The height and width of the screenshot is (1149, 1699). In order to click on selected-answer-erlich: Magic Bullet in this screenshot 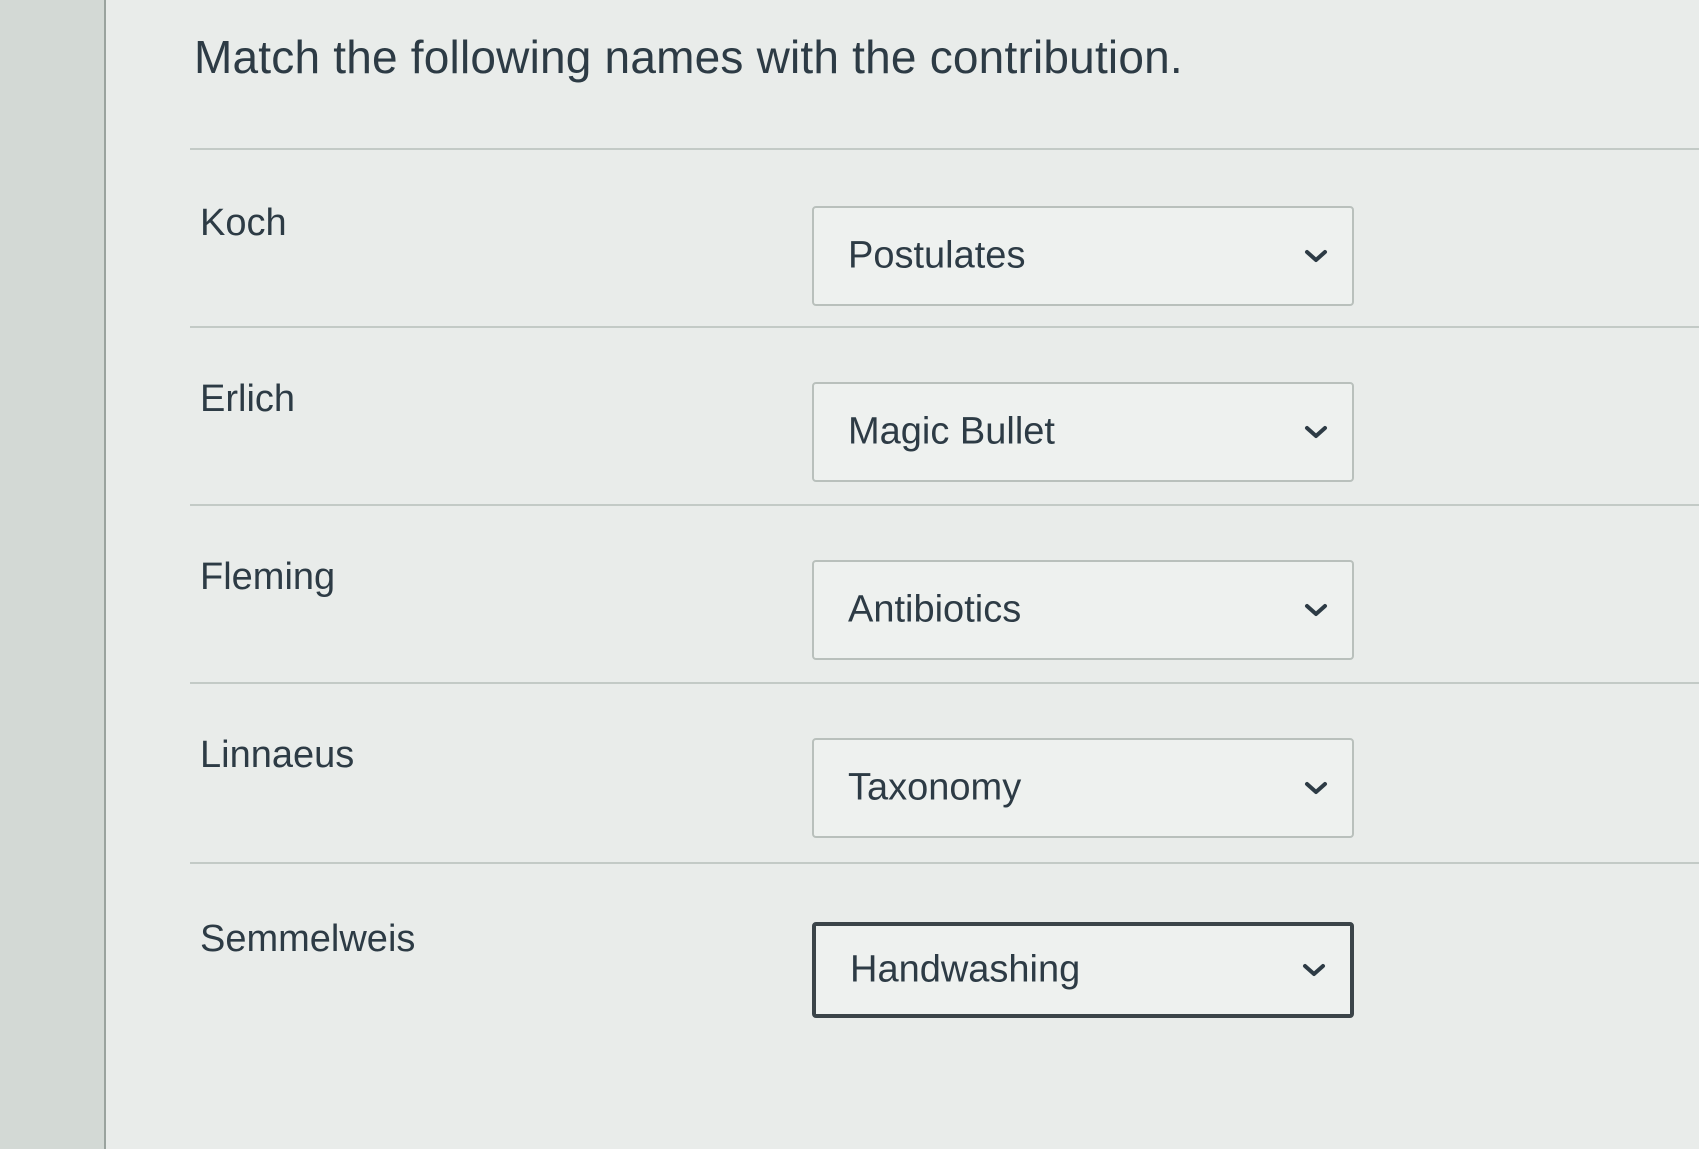, I will do `click(951, 431)`.